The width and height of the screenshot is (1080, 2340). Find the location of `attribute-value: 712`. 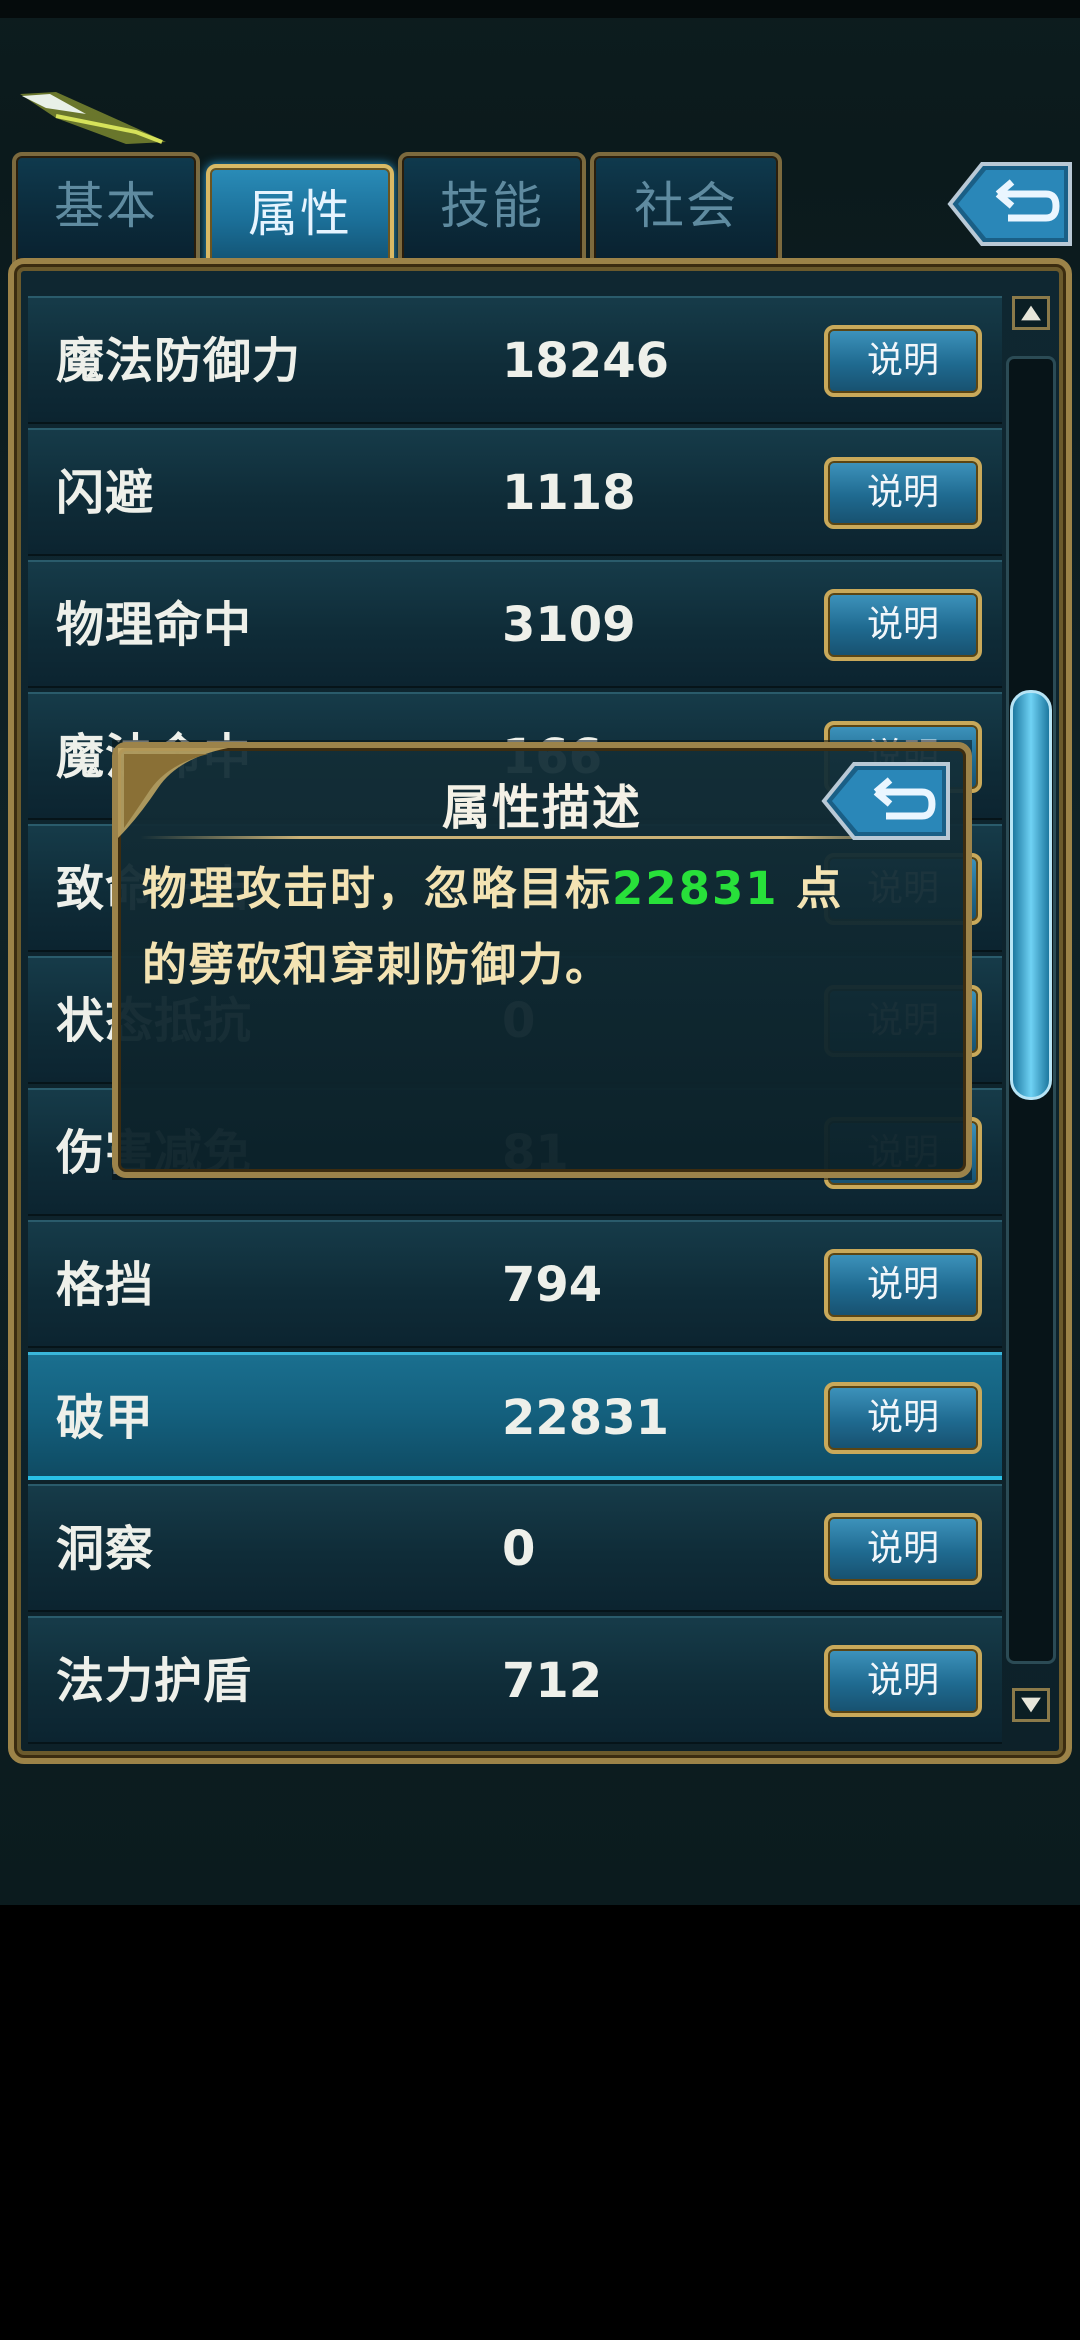

attribute-value: 712 is located at coordinates (552, 1681).